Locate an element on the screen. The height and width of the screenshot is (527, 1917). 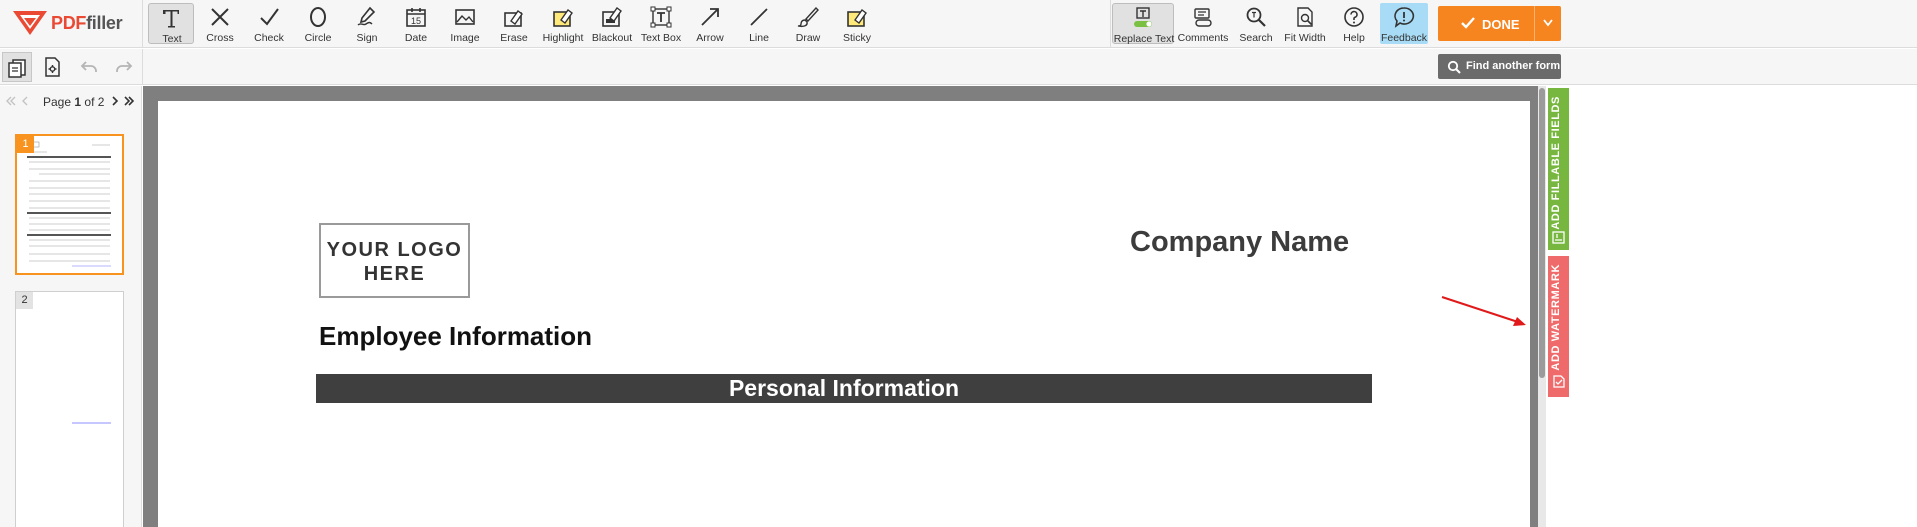
add-watermark-tab: ADD WATERMARK is located at coordinates (1558, 326).